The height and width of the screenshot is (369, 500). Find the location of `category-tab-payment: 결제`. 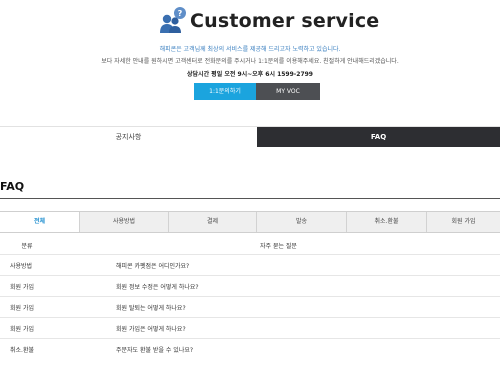

category-tab-payment: 결제 is located at coordinates (212, 222).